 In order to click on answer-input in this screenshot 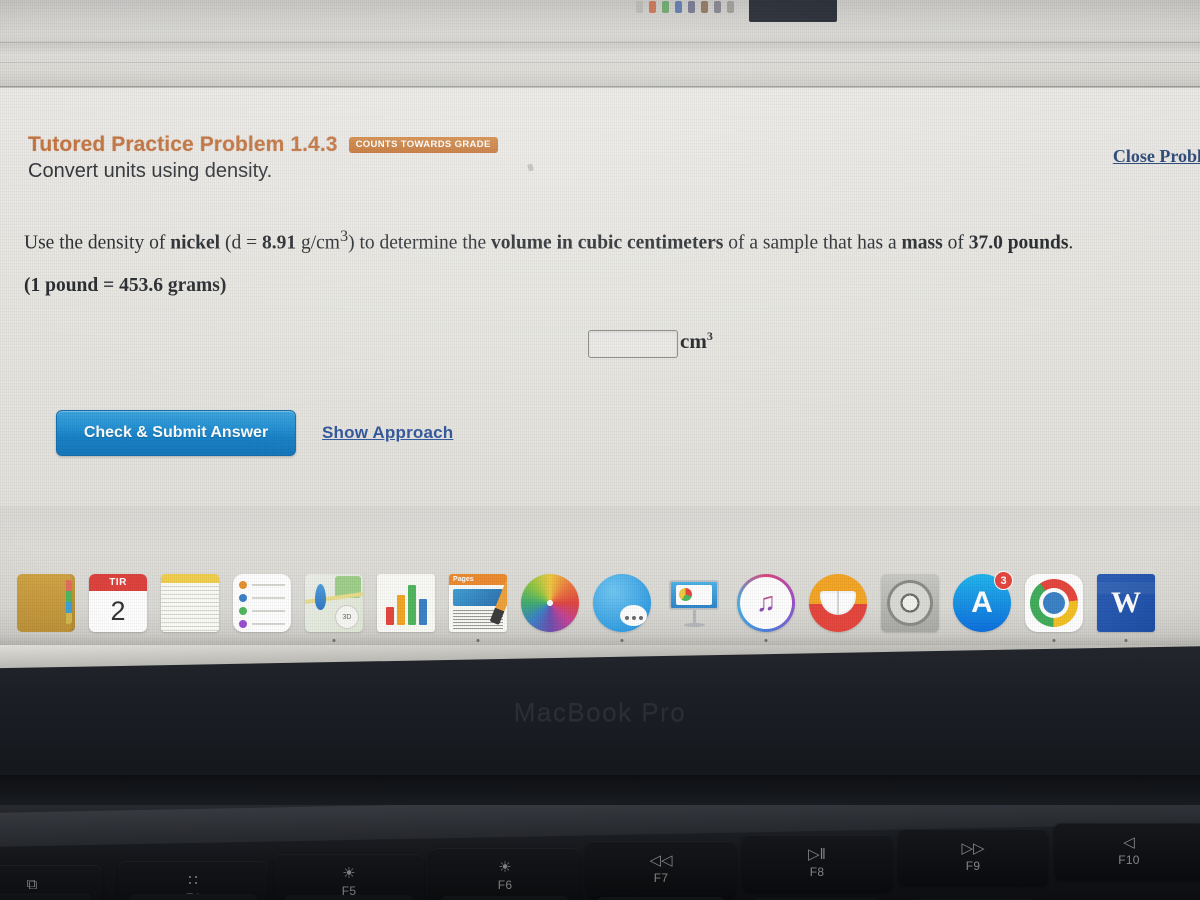, I will do `click(633, 344)`.